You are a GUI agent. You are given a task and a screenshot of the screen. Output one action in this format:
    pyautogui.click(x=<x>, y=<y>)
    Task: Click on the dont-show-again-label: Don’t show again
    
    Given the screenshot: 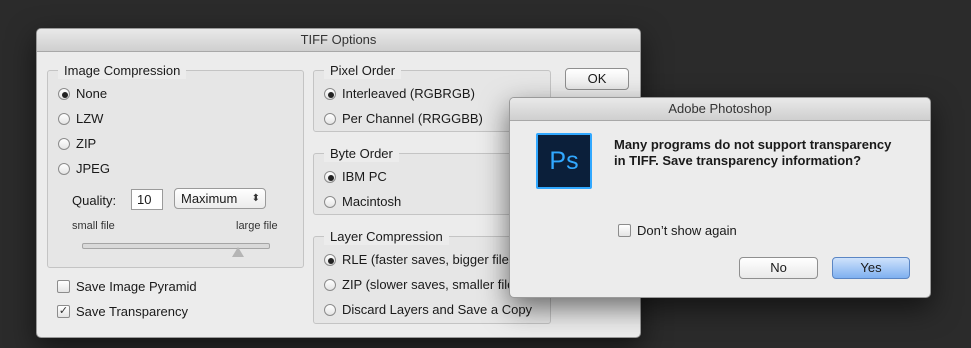 What is the action you would take?
    pyautogui.click(x=687, y=230)
    